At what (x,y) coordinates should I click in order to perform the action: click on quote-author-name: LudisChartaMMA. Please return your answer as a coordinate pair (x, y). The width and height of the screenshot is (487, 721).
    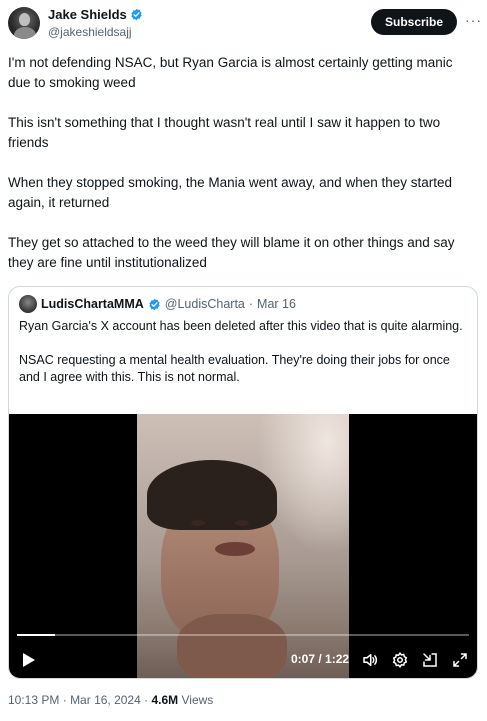
    Looking at the image, I should click on (92, 304).